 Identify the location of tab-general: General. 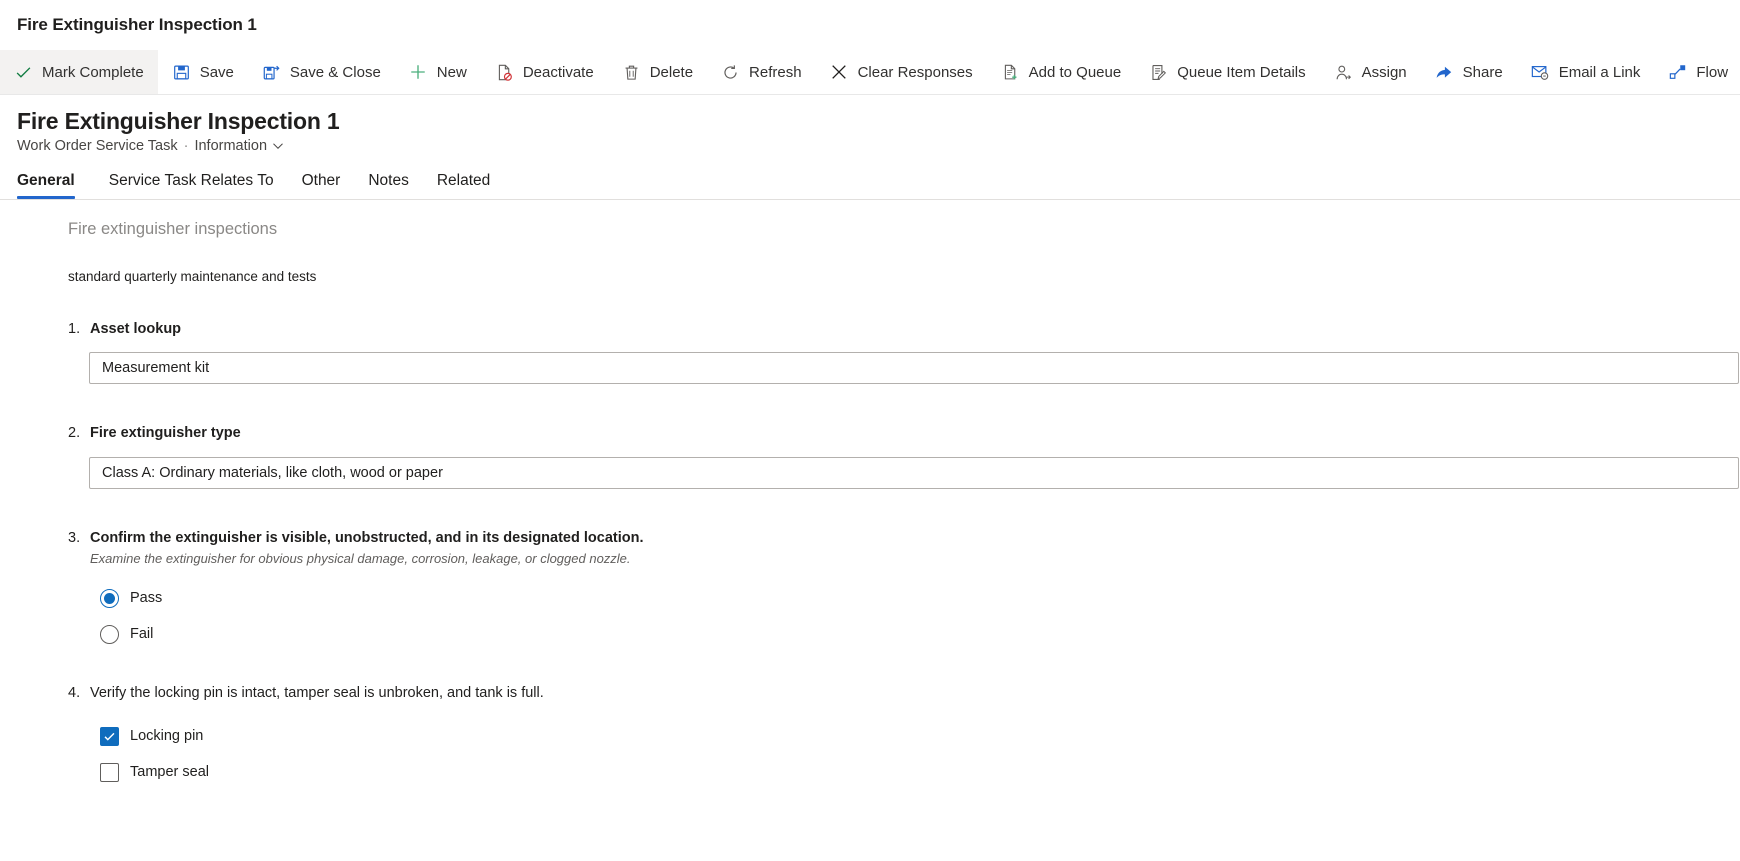
(53, 185).